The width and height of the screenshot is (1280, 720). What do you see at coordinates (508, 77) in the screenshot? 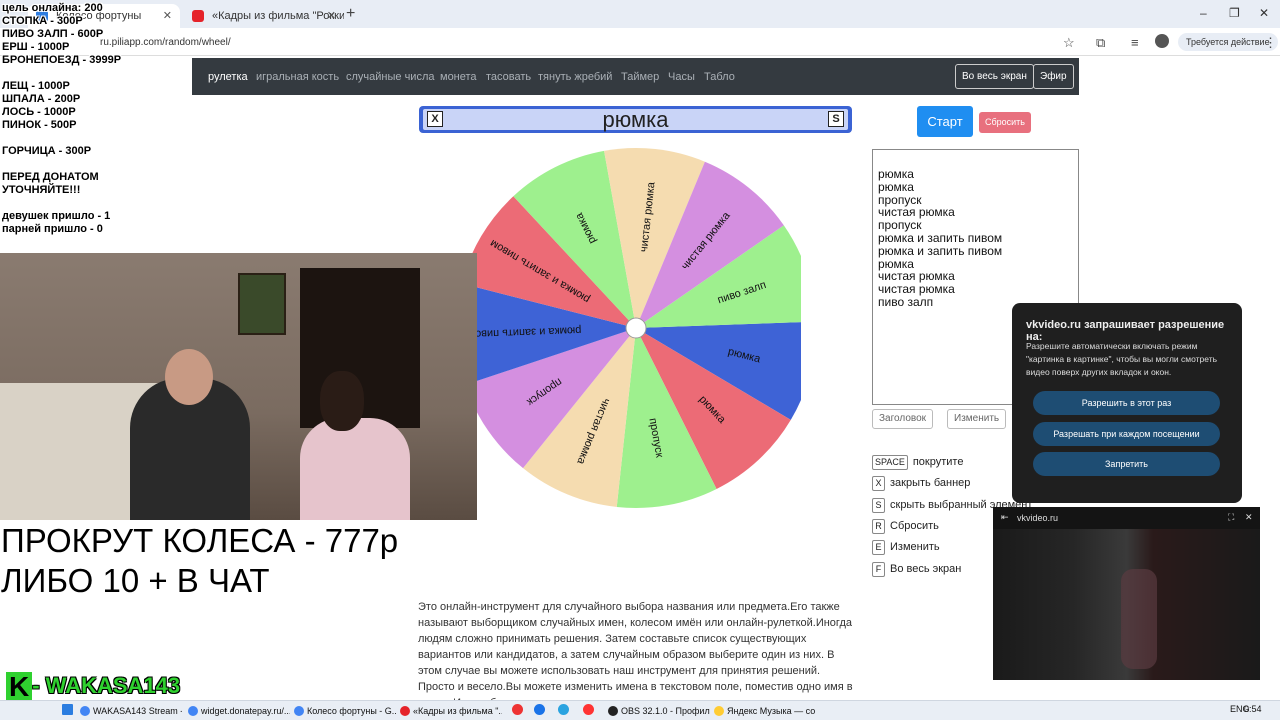
I see `nav-shuffle: тасовать` at bounding box center [508, 77].